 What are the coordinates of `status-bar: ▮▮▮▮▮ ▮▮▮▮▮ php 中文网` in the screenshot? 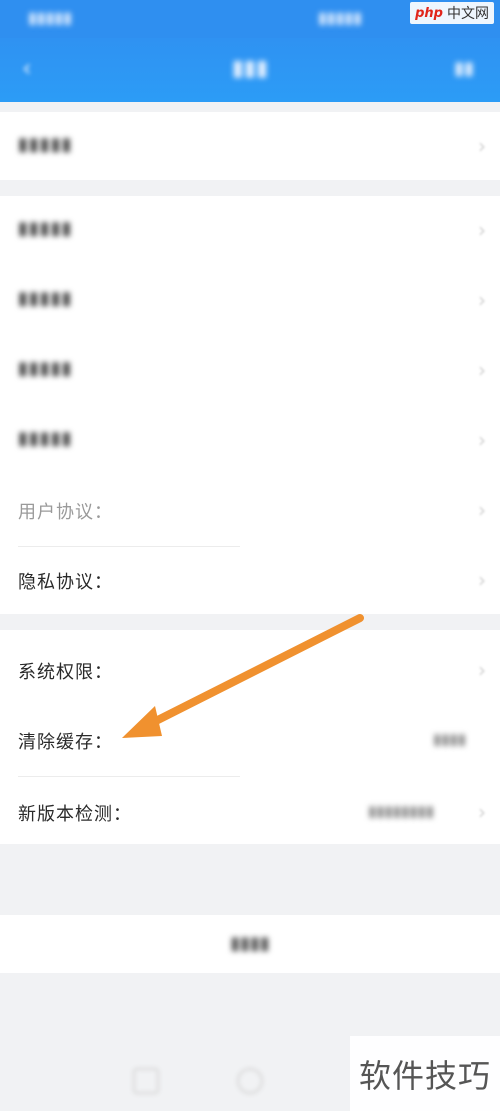 It's located at (250, 19).